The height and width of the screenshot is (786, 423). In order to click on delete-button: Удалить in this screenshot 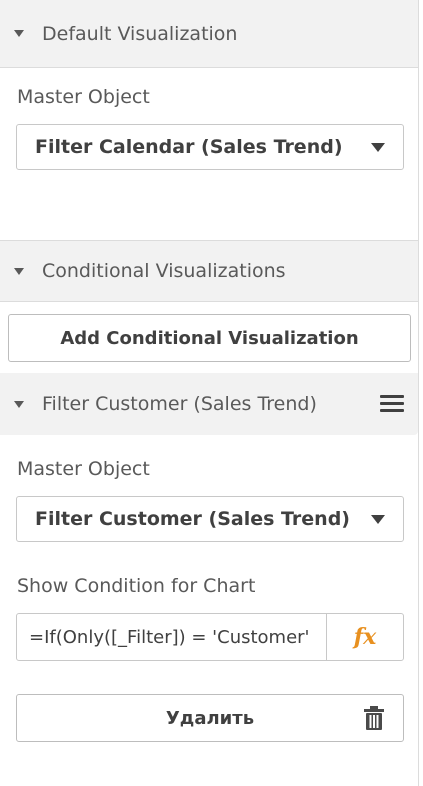, I will do `click(210, 718)`.